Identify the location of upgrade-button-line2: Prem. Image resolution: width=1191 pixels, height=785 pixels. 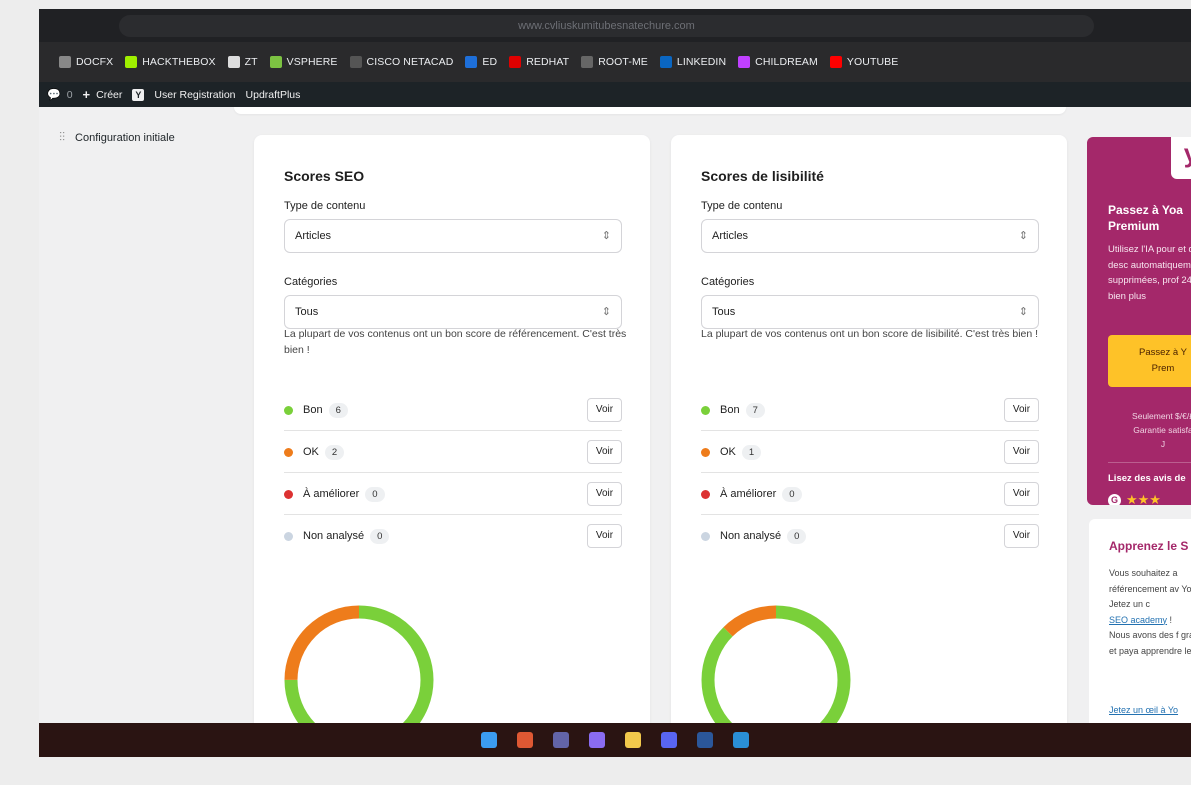
(1163, 368).